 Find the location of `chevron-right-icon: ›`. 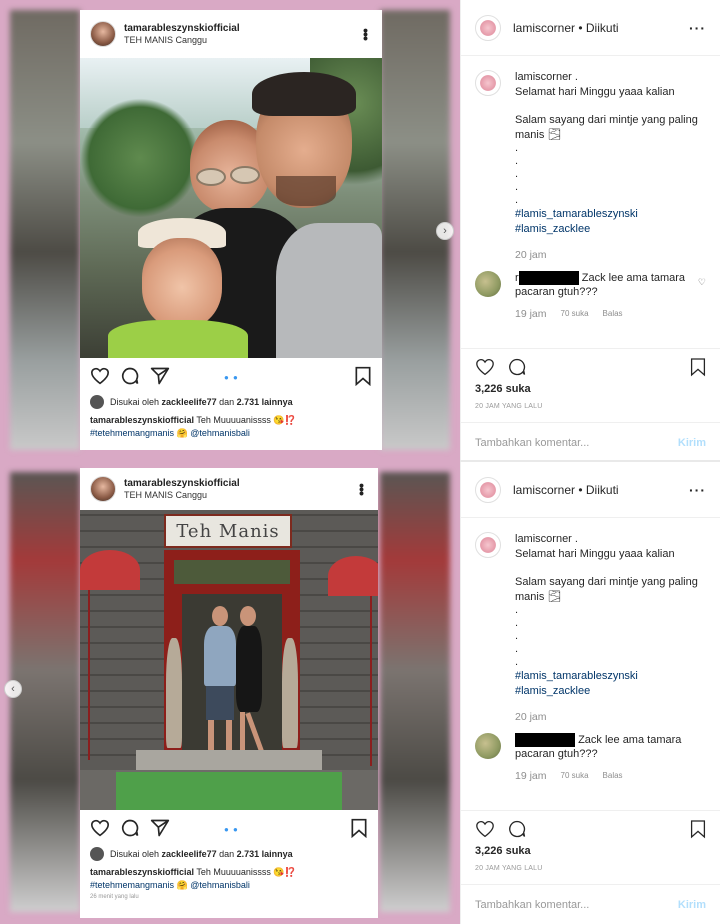

chevron-right-icon: › is located at coordinates (445, 231).